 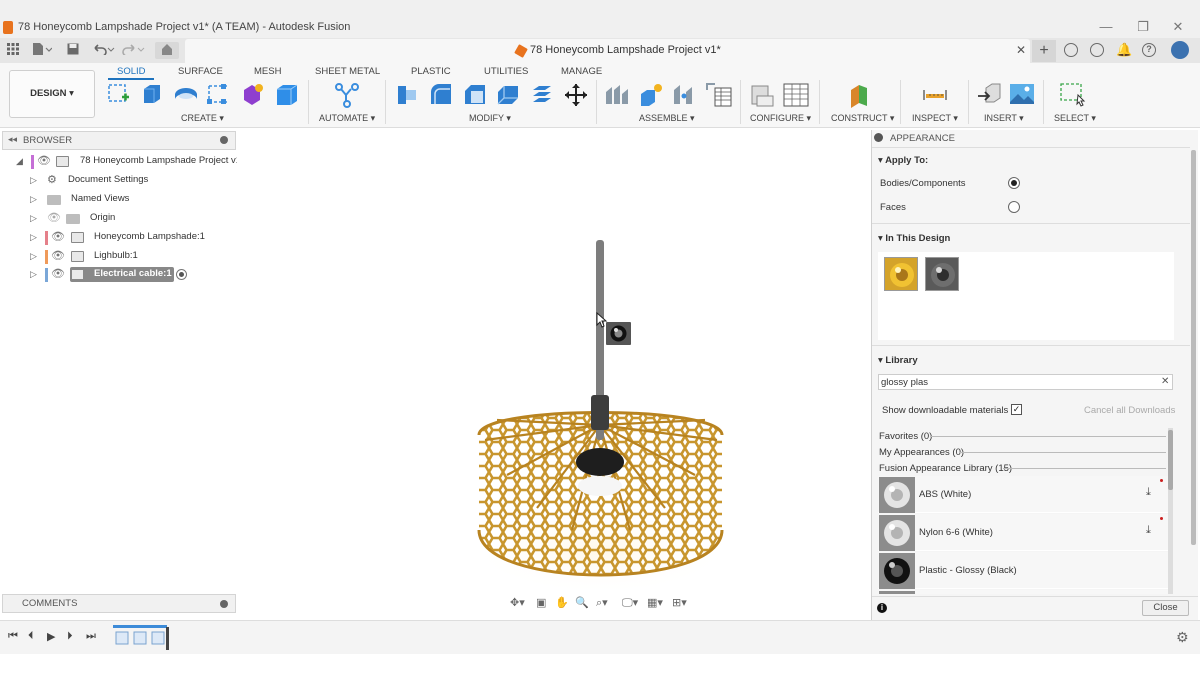 I want to click on assemble-menu: ASSEMBLE ▾, so click(x=667, y=118).